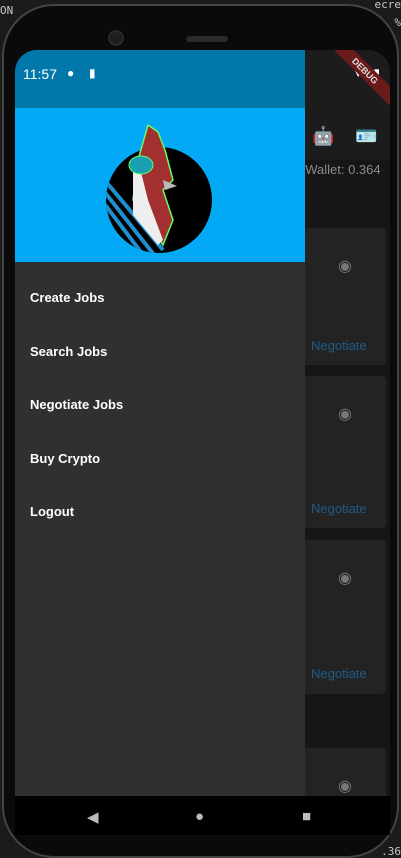 The image size is (401, 858). What do you see at coordinates (71, 73) in the screenshot?
I see `app-notification-icon: ●` at bounding box center [71, 73].